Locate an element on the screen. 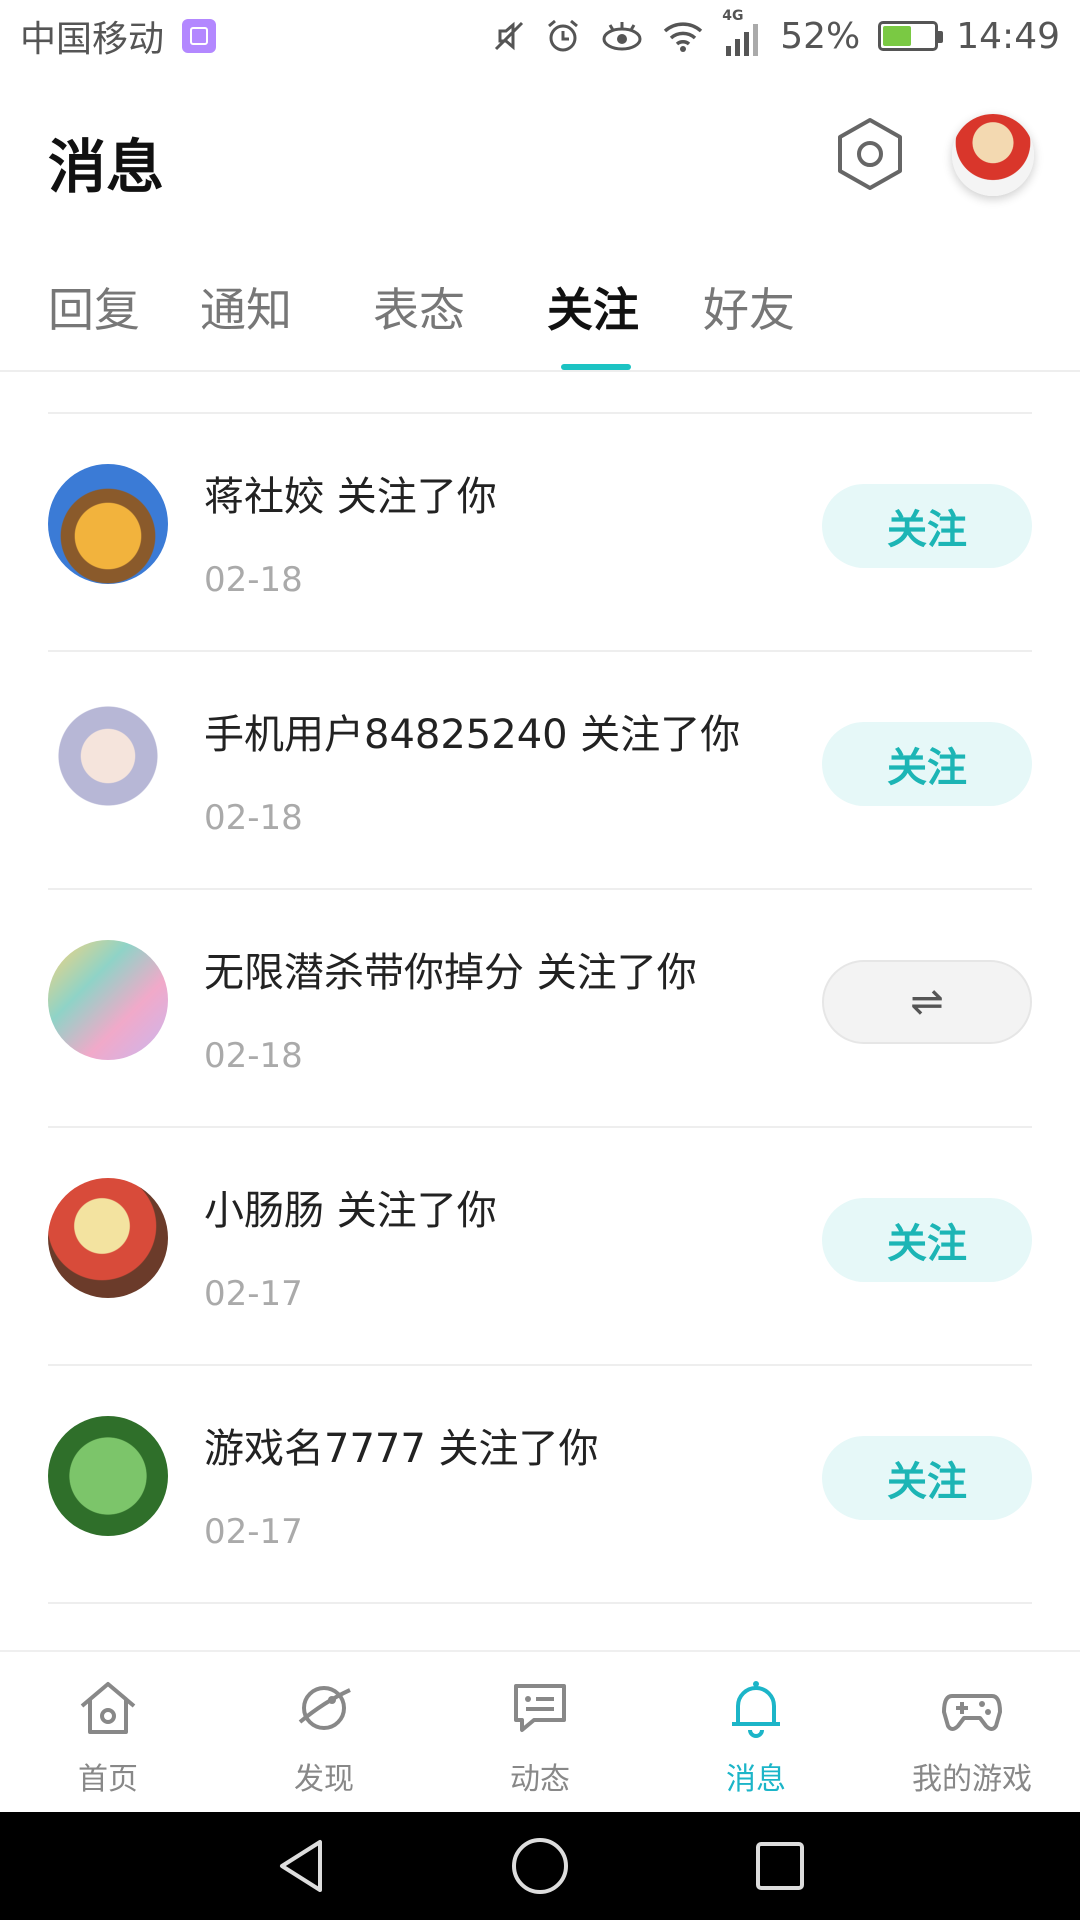 This screenshot has width=1080, height=1920. signal-icon: 4G is located at coordinates (742, 32).